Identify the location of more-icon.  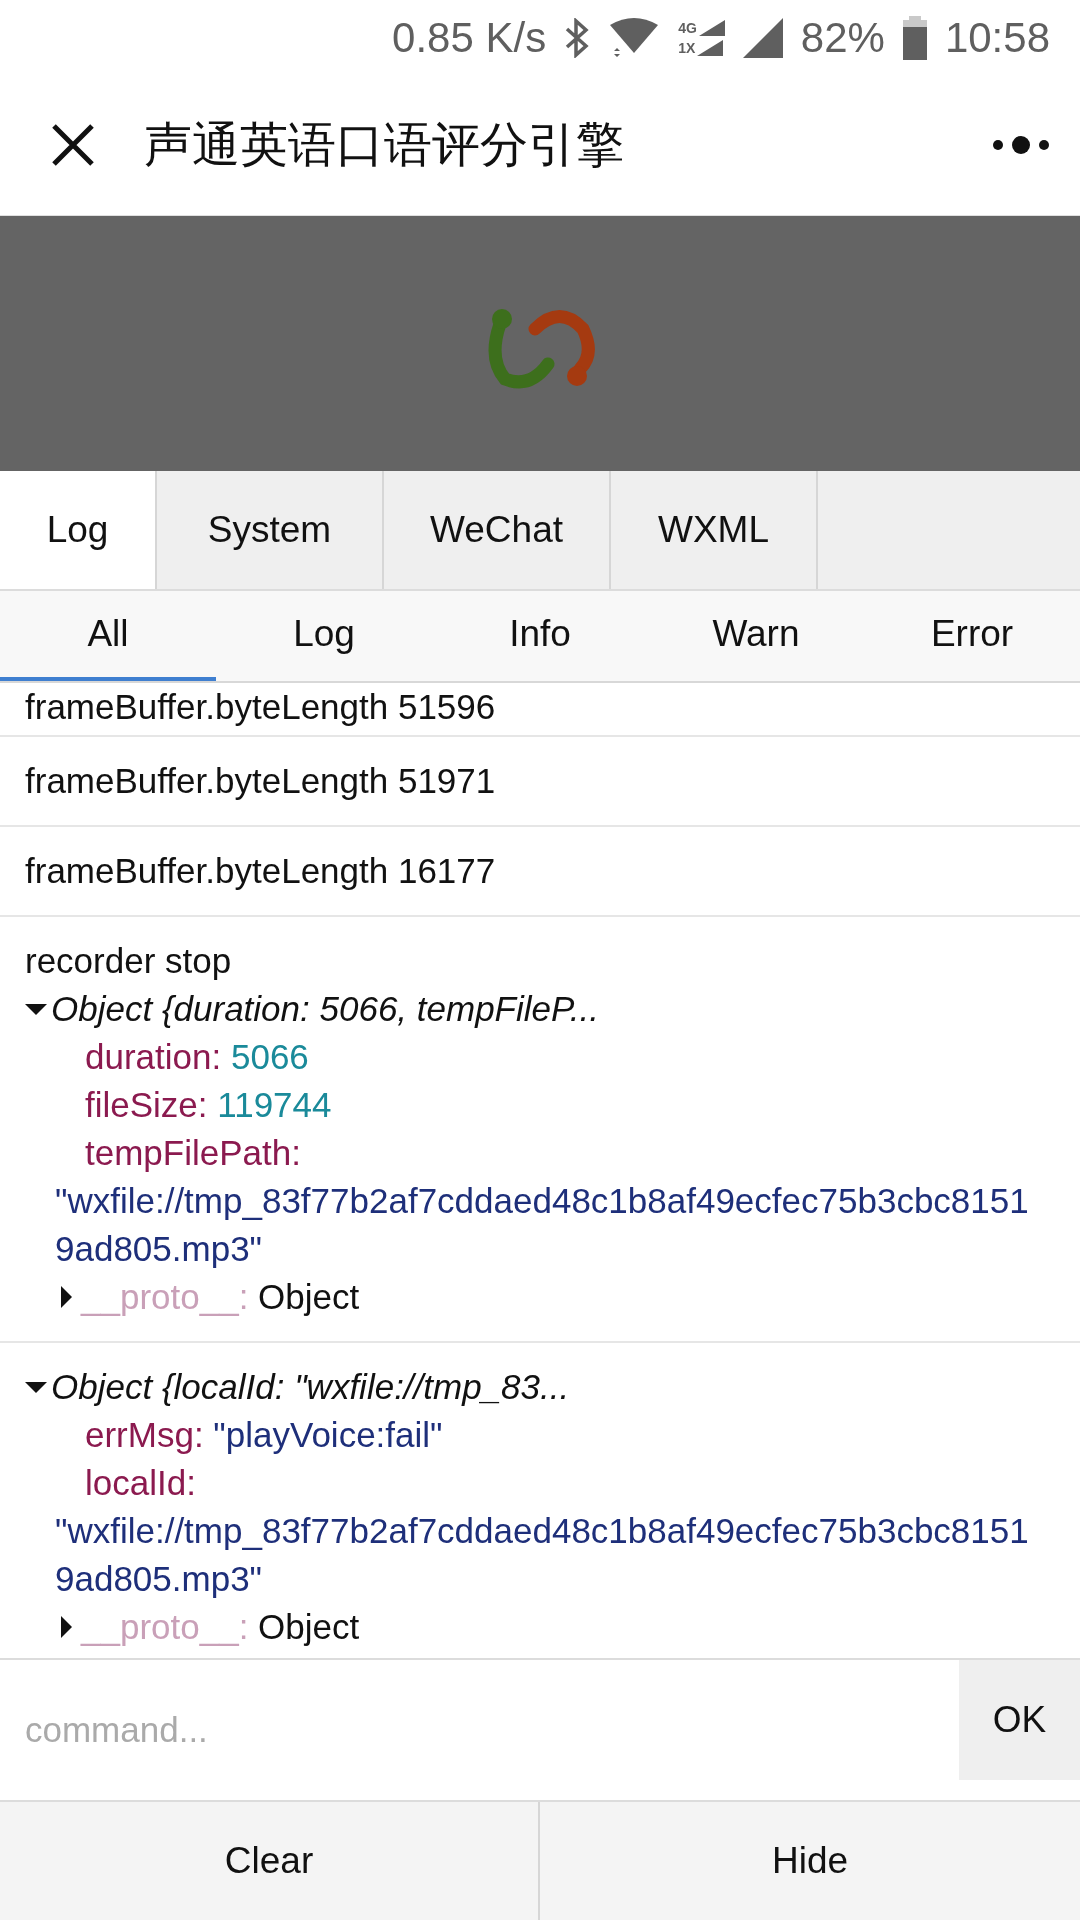
(1021, 145).